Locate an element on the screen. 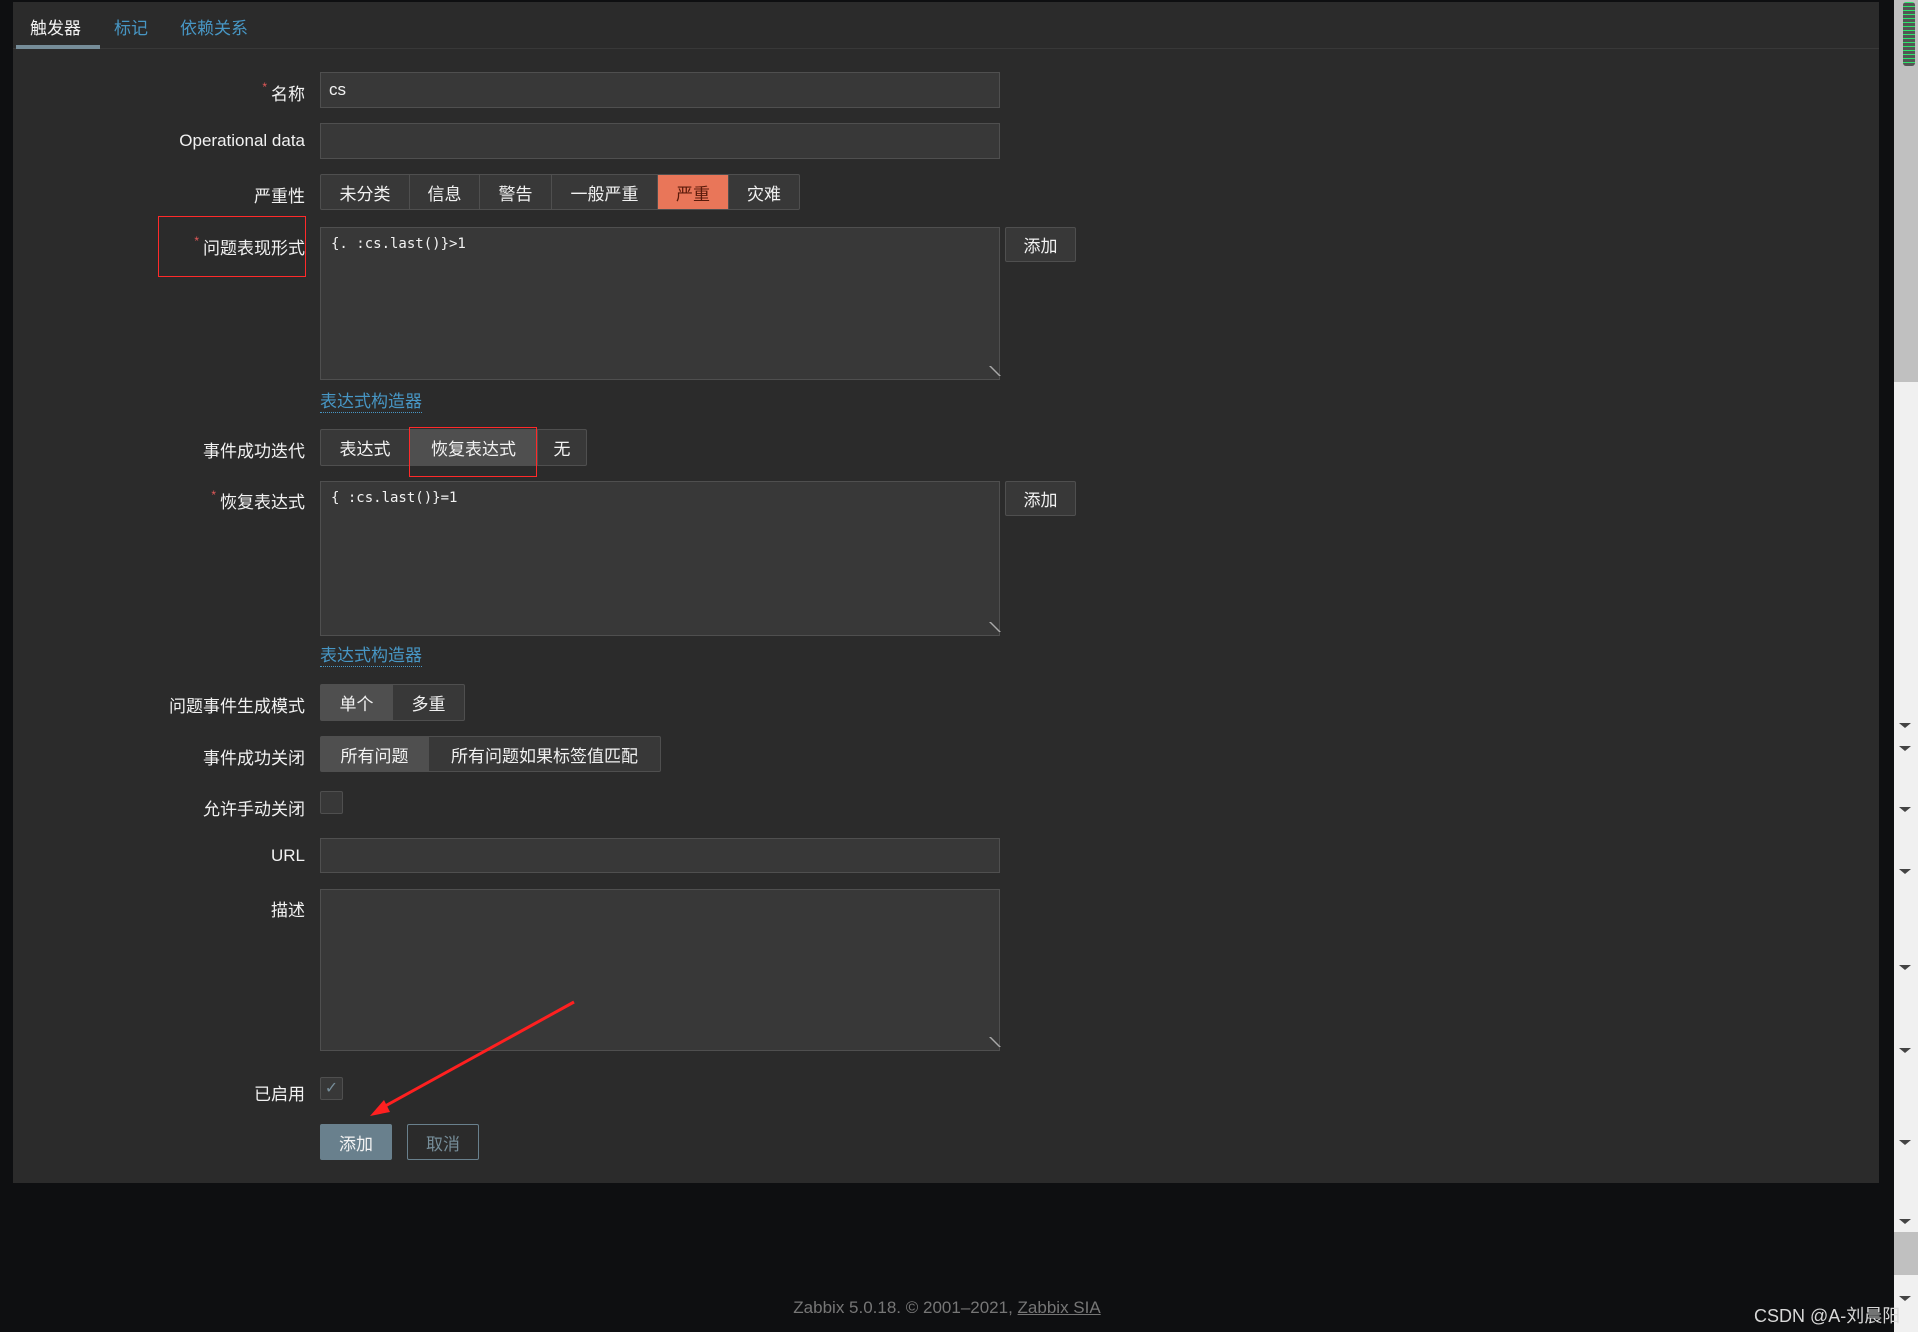 The image size is (1918, 1332). footer-link: Zabbix SIA is located at coordinates (1059, 1307).